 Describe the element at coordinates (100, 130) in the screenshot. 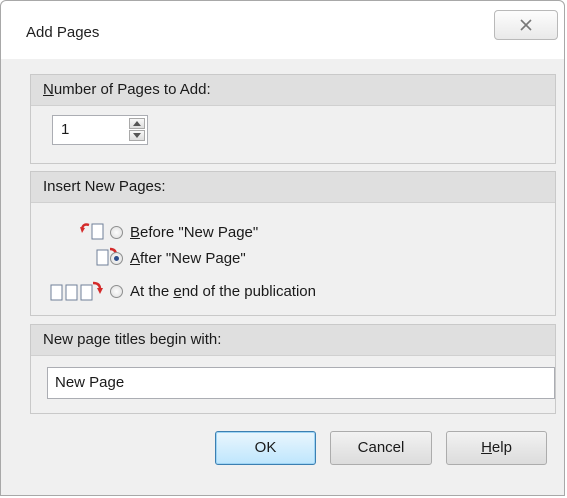

I see `pages-count-spinner: 1` at that location.